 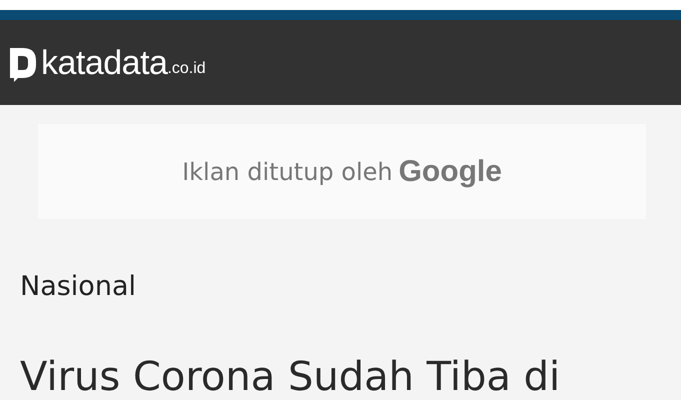 What do you see at coordinates (186, 69) in the screenshot?
I see `logo-domain: .co.id` at bounding box center [186, 69].